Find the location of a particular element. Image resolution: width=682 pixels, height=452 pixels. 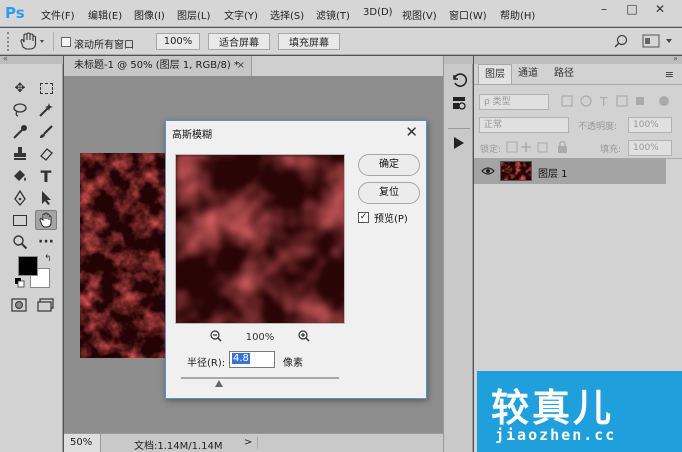

layers-header: » is located at coordinates (578, 59).